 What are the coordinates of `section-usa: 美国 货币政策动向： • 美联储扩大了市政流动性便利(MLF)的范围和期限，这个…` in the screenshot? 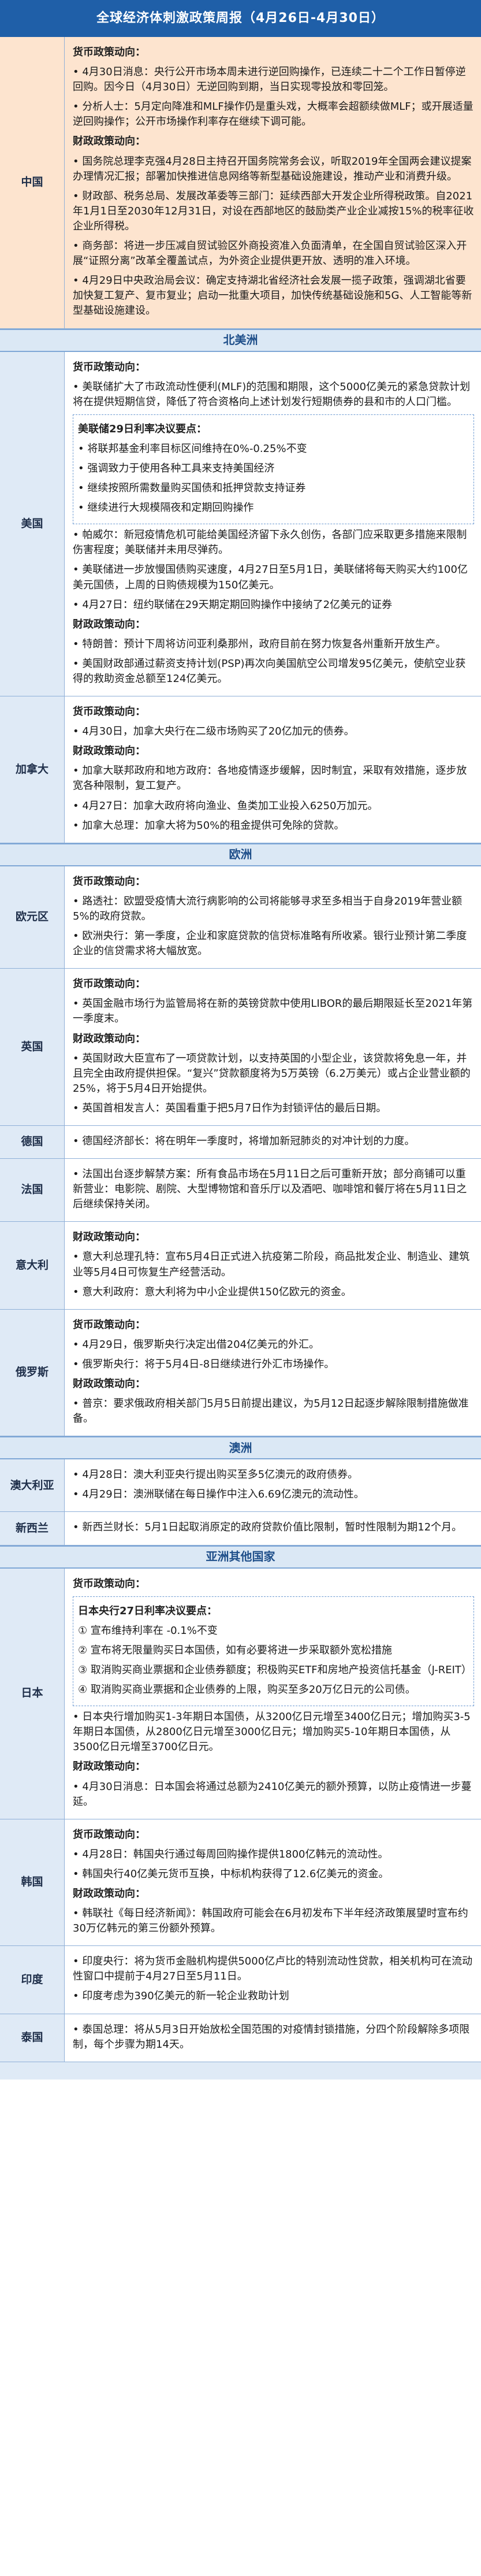 It's located at (240, 524).